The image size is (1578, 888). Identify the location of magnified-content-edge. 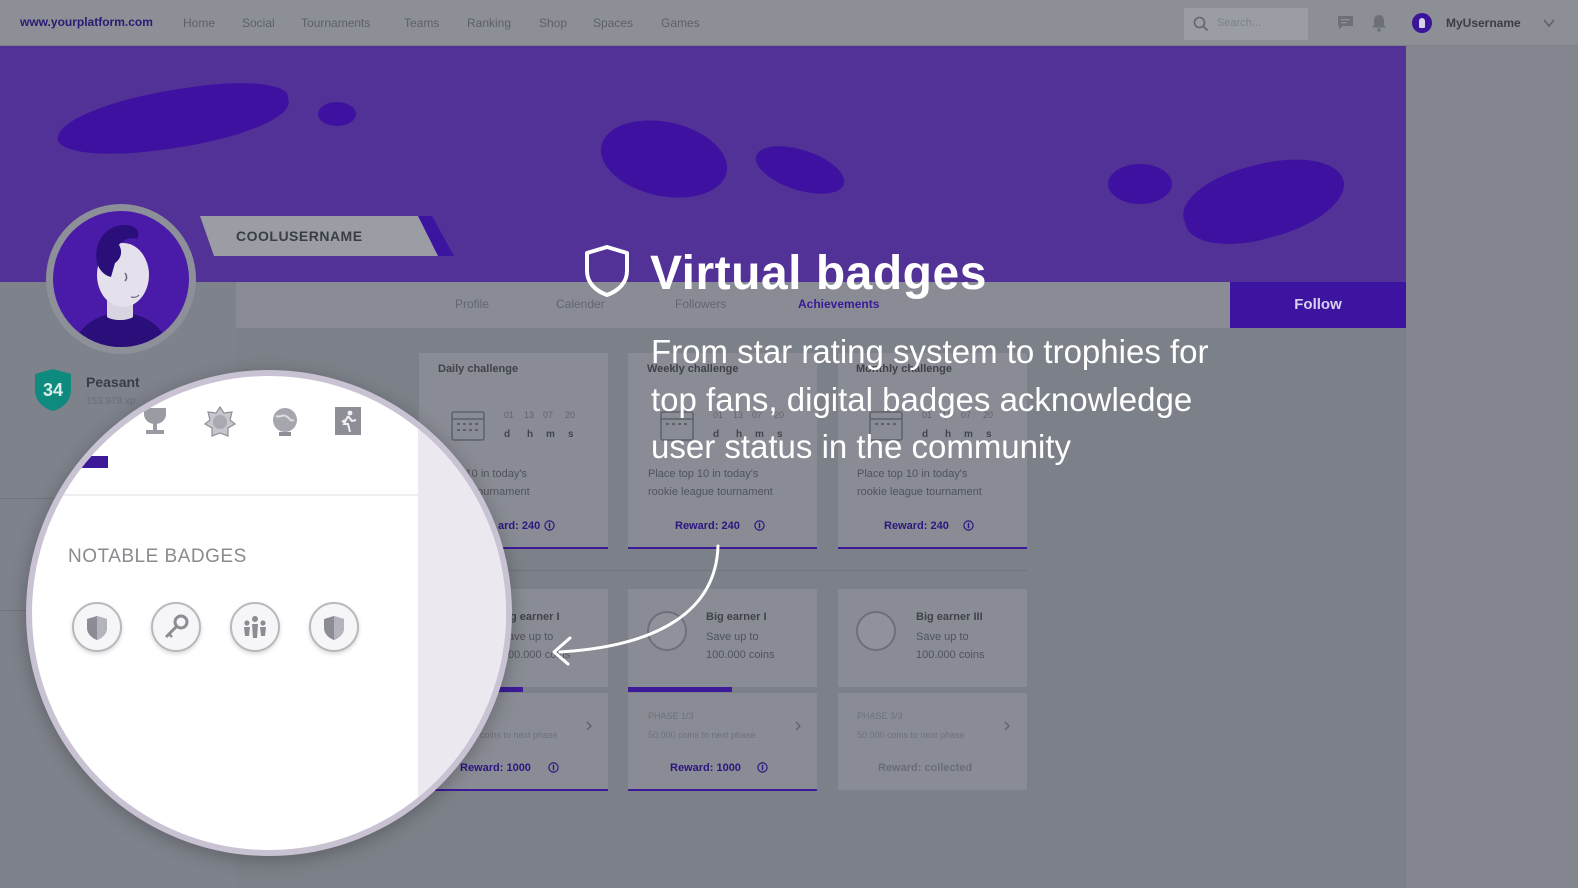
(462, 613).